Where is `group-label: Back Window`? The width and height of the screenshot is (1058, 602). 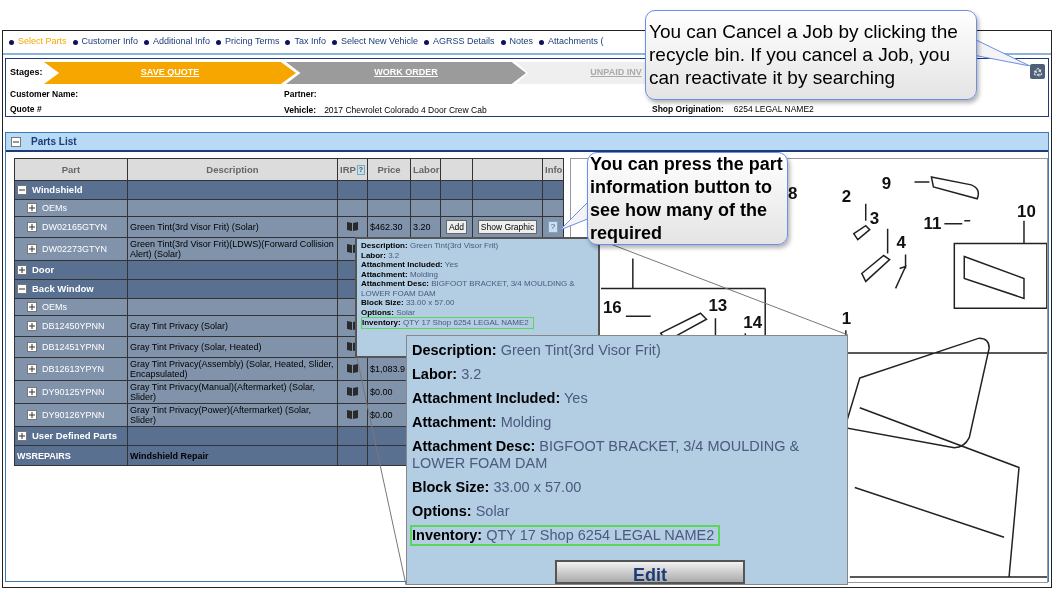 group-label: Back Window is located at coordinates (63, 289).